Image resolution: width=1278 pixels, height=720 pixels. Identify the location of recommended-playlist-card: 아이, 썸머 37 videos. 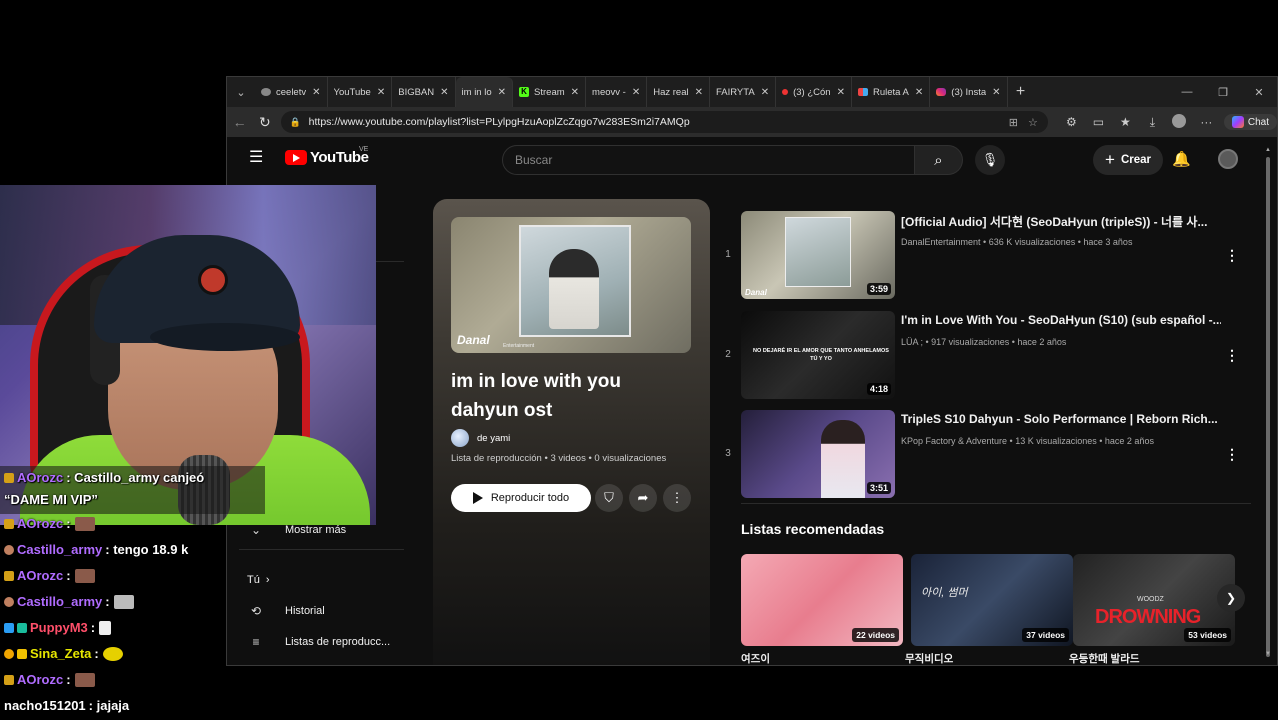
(992, 600).